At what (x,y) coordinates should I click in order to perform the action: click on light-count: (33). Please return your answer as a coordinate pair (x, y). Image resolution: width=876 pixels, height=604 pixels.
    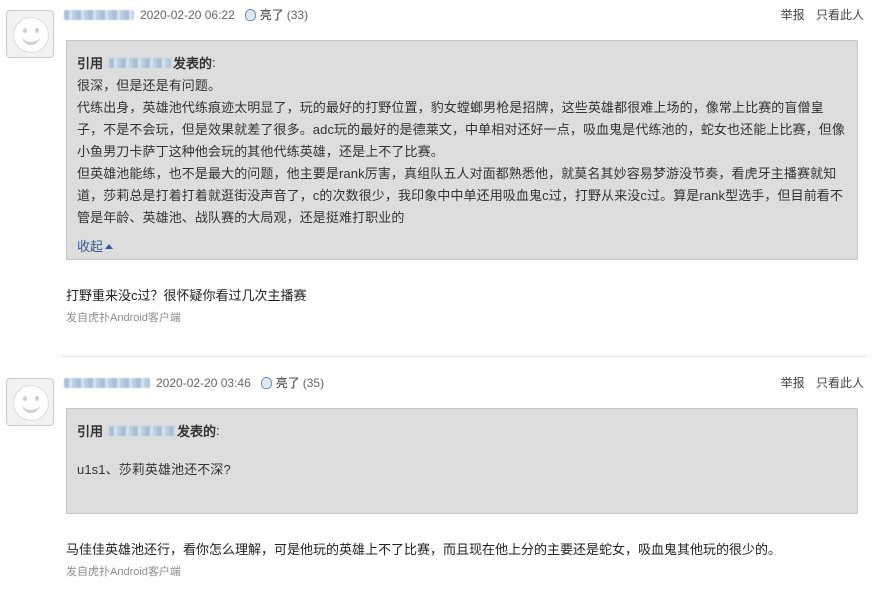
    Looking at the image, I should click on (297, 15).